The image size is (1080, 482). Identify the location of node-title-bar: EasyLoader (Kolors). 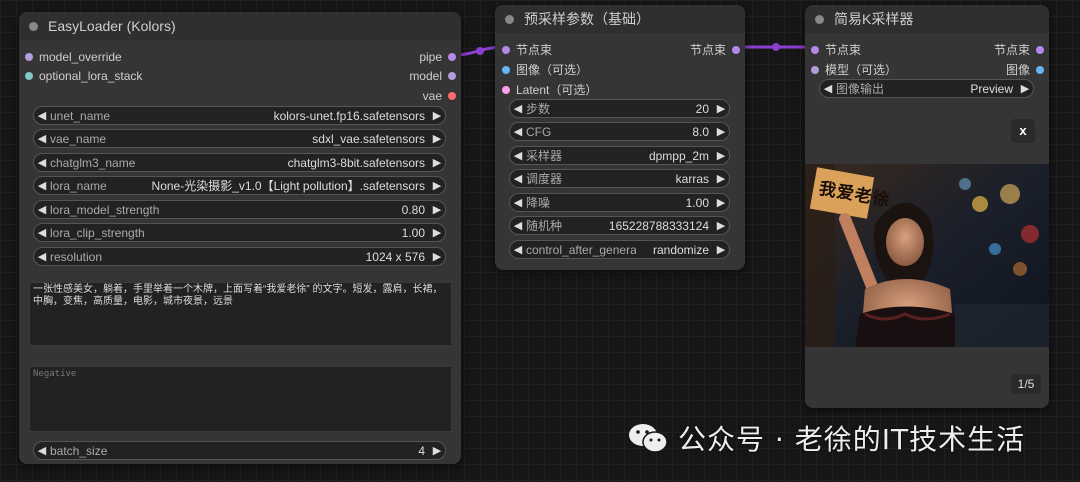
(240, 26).